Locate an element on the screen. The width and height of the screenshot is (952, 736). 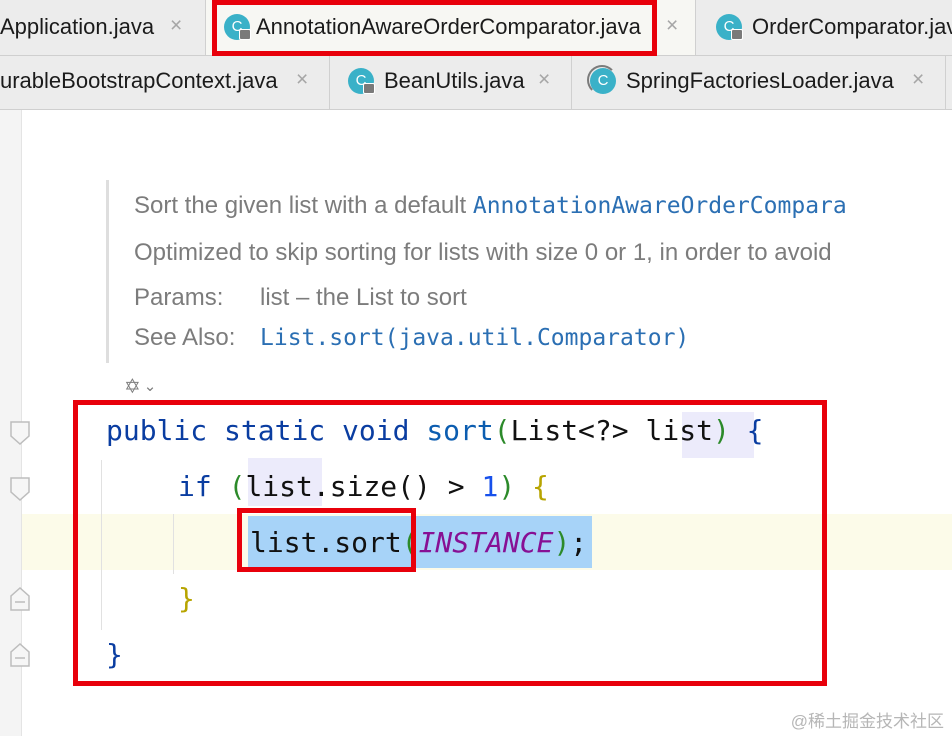
tab-configurable-bootstrap-context: urableBootstrapContext.java × is located at coordinates (165, 82).